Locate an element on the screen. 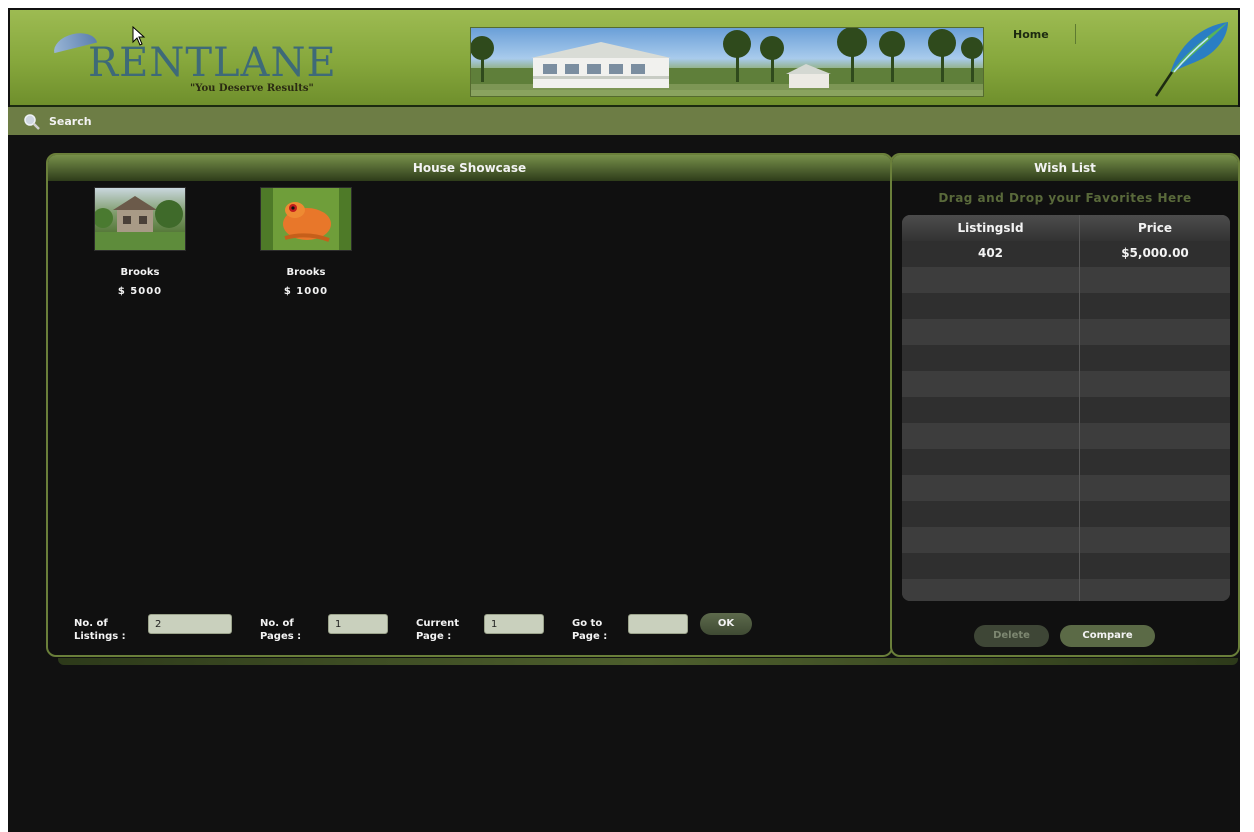 The width and height of the screenshot is (1254, 832). nav-home-link: Home is located at coordinates (1031, 34).